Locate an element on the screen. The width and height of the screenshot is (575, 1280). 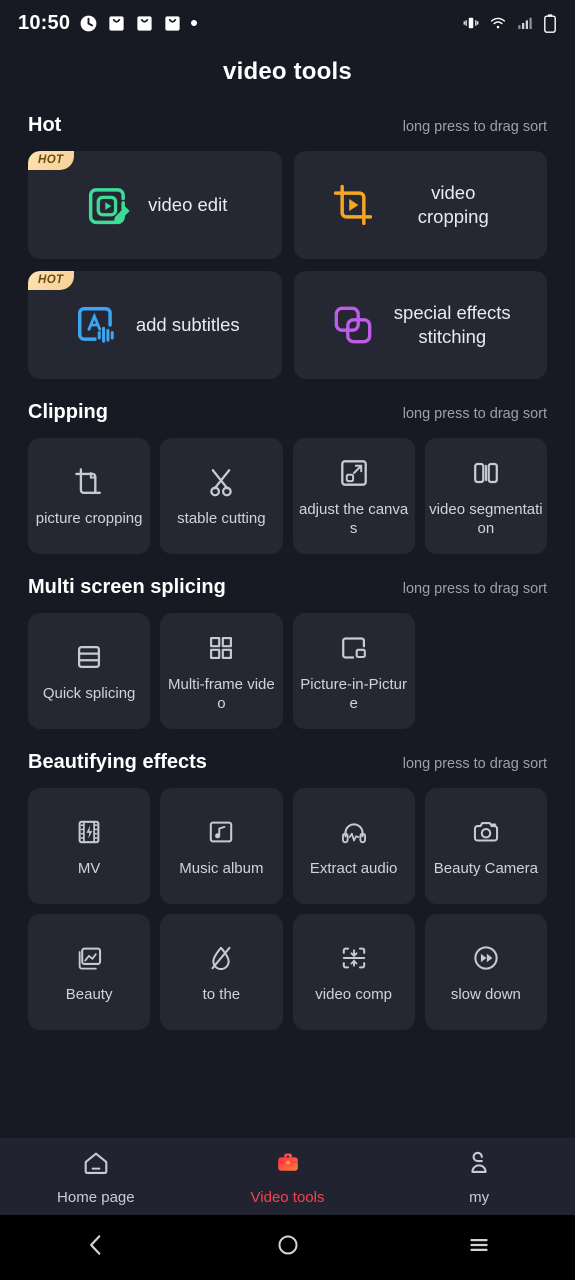
tool-tile-picture-in-picture: Picture-in-Picture is located at coordinates (353, 671).